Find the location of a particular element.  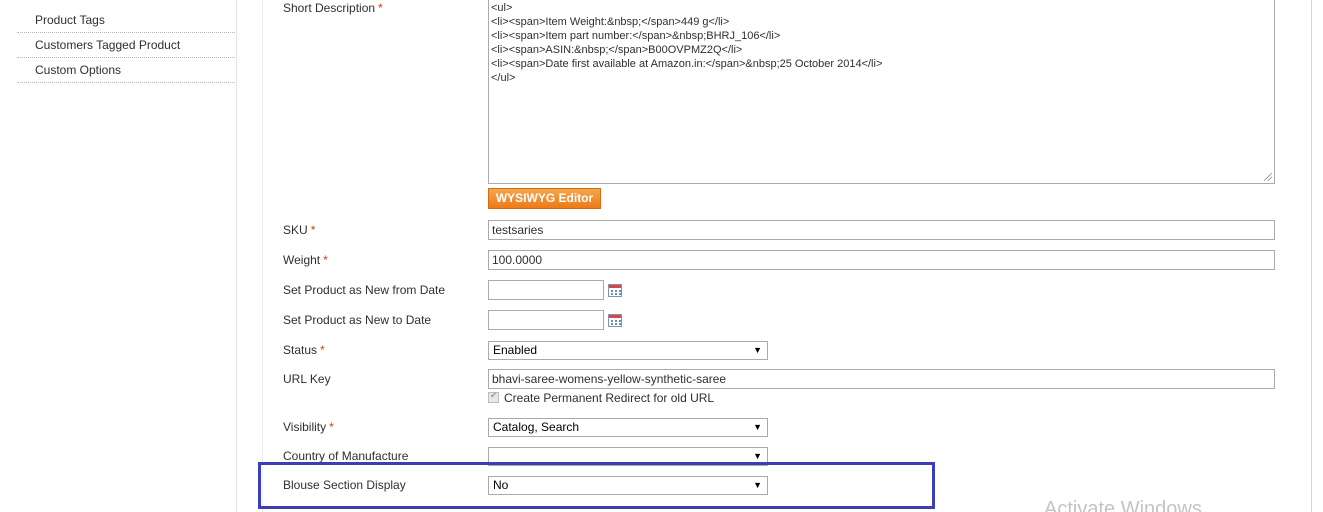

highlight-box is located at coordinates (596, 485).